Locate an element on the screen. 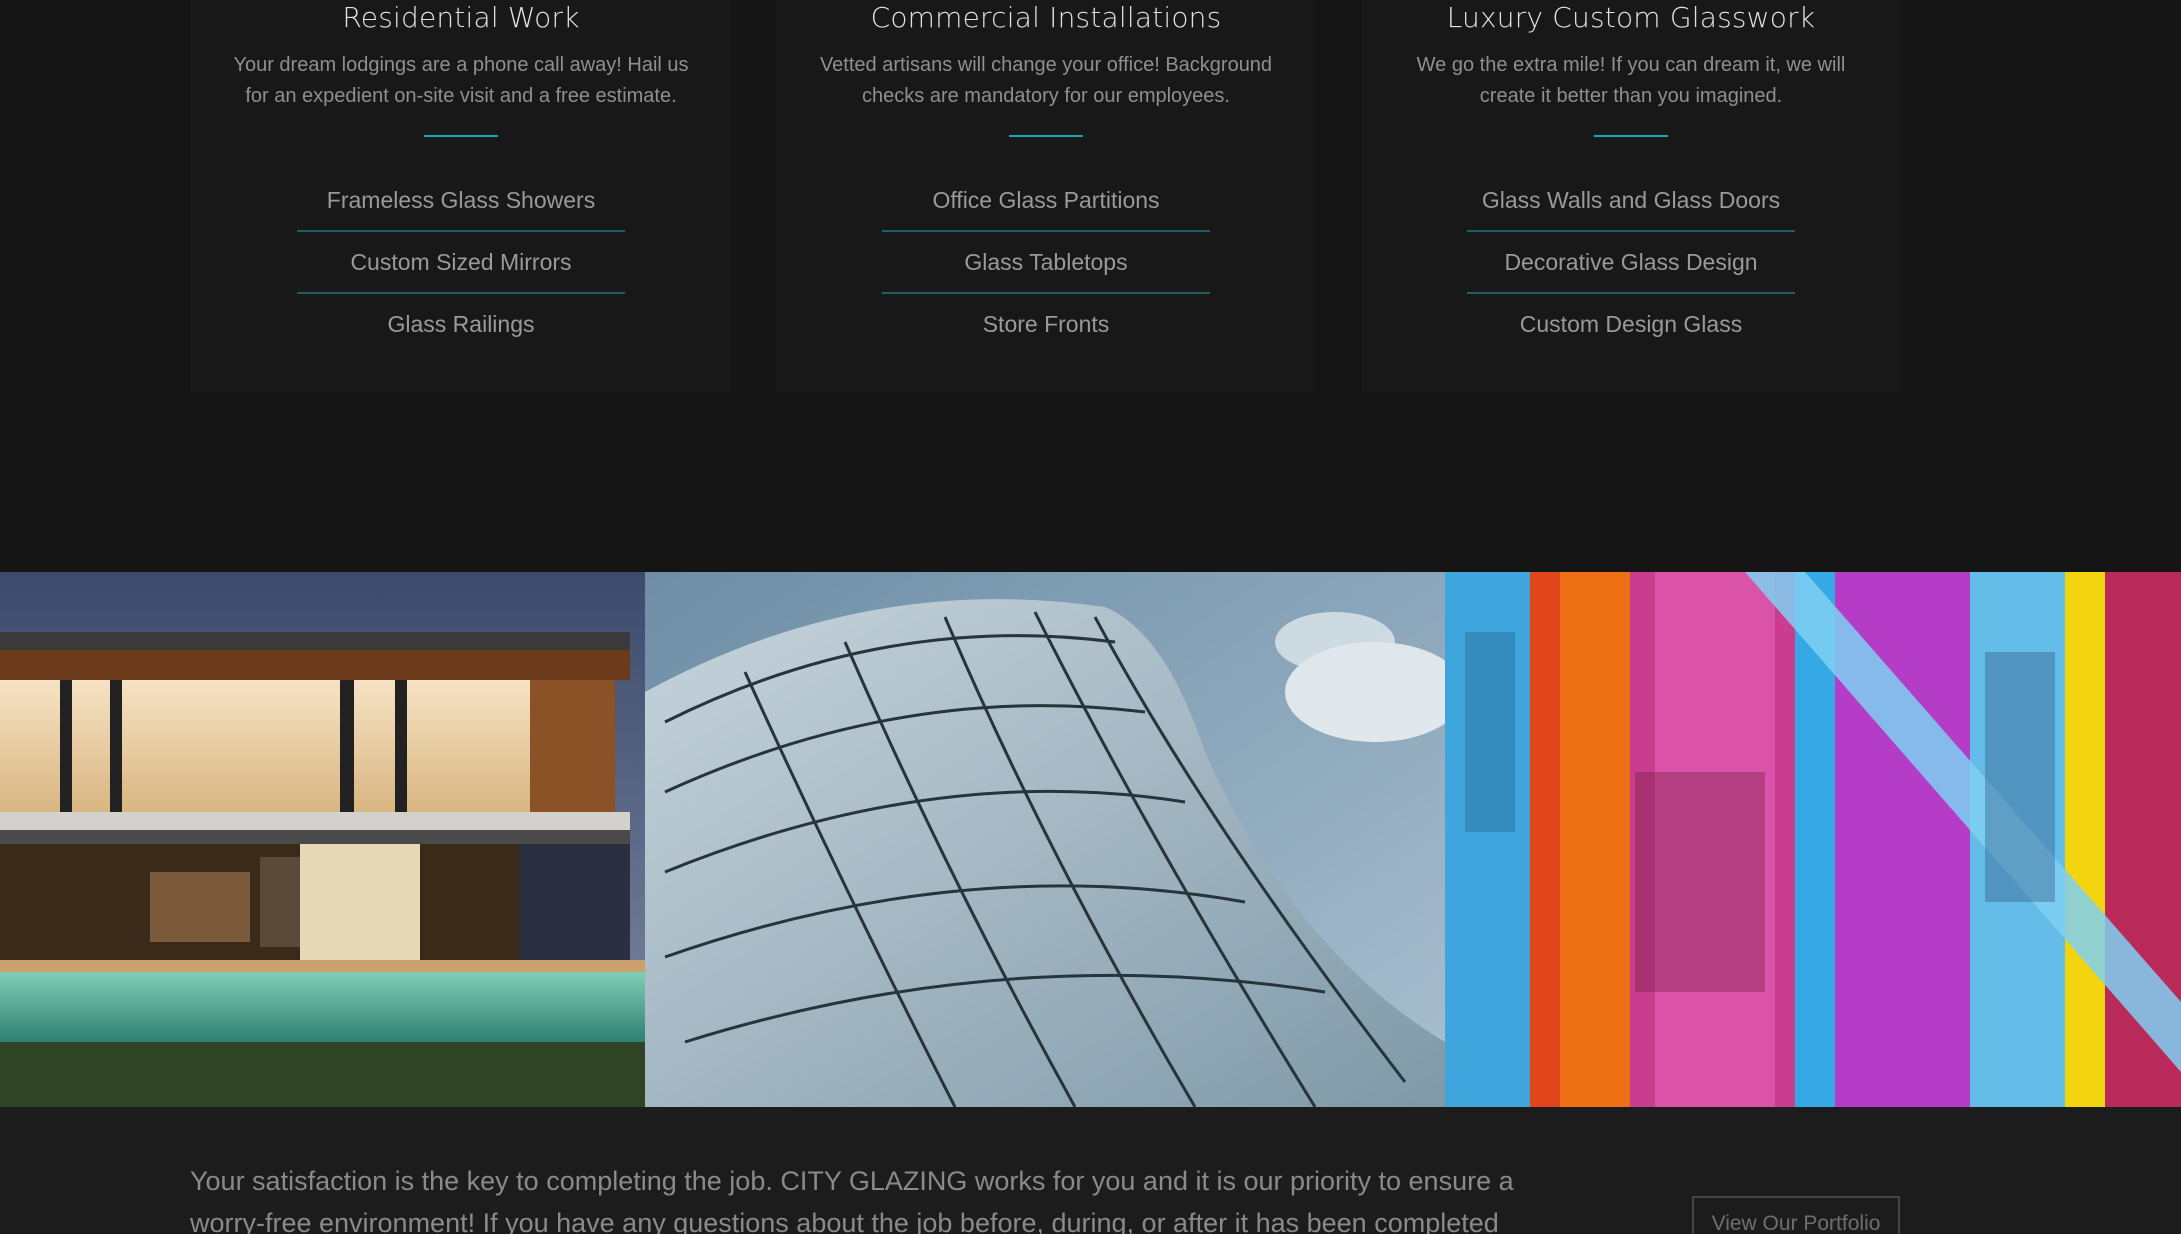  service-title: Commercial Installations is located at coordinates (1046, 17).